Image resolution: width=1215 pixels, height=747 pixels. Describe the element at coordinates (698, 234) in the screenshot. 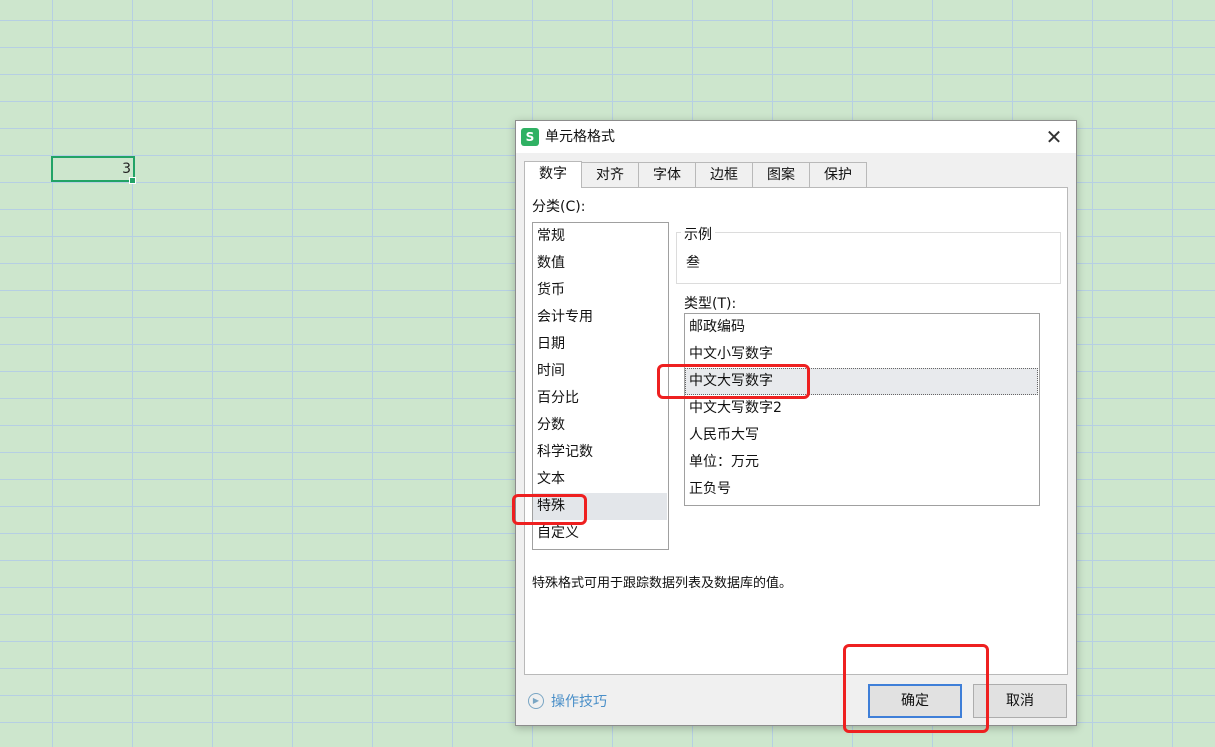

I see `sample-legend: 示例` at that location.